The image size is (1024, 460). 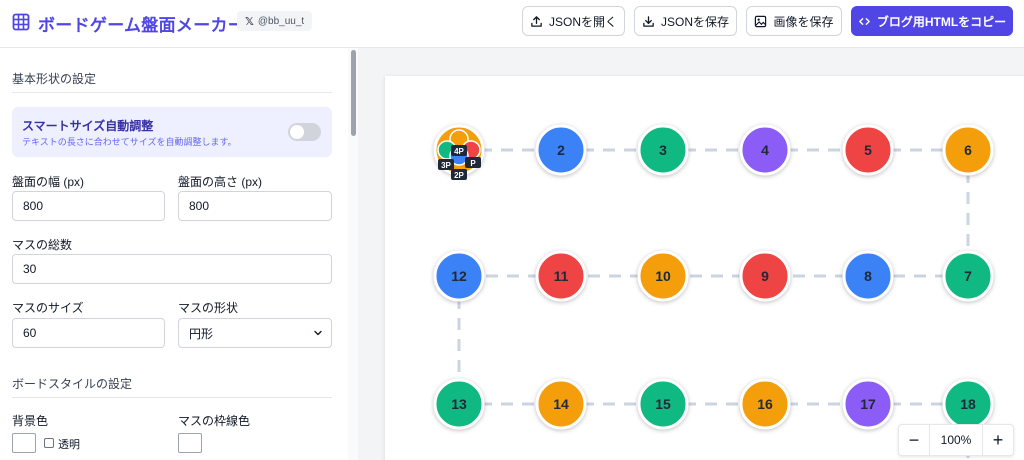 I want to click on open-json-button: JSONを開く, so click(x=573, y=21).